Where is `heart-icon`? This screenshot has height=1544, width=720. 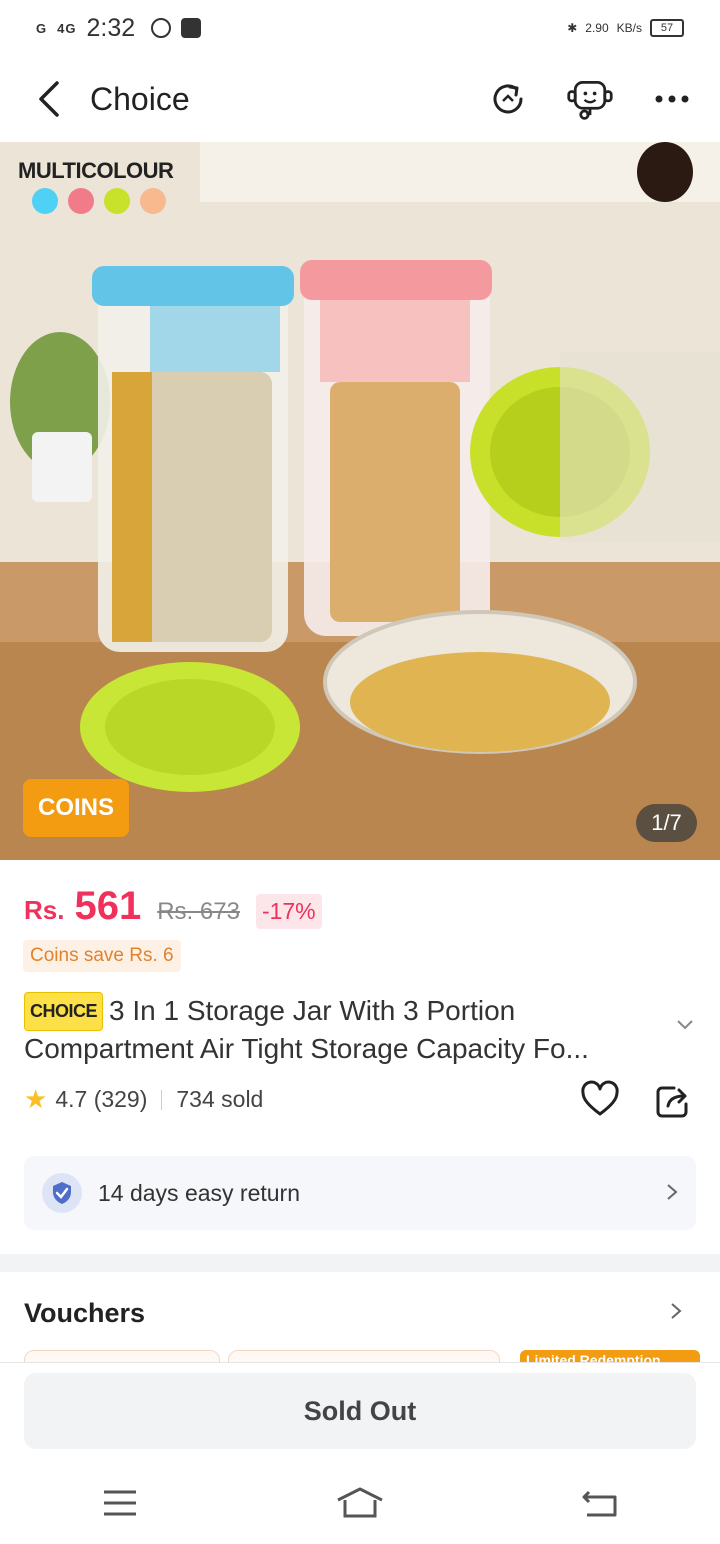
heart-icon is located at coordinates (600, 1098).